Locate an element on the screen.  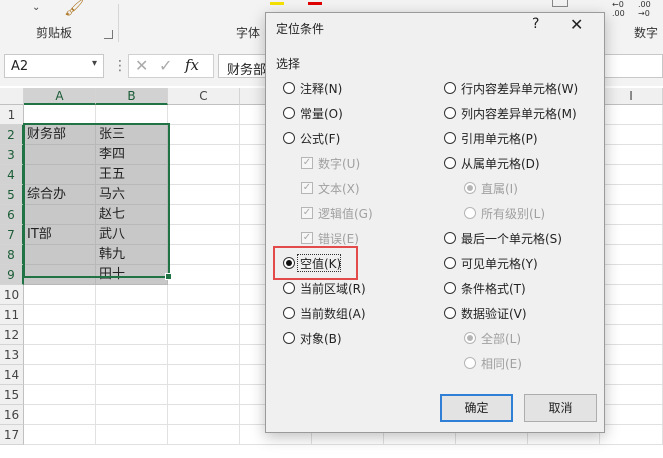
cell: IT部 is located at coordinates (60, 235).